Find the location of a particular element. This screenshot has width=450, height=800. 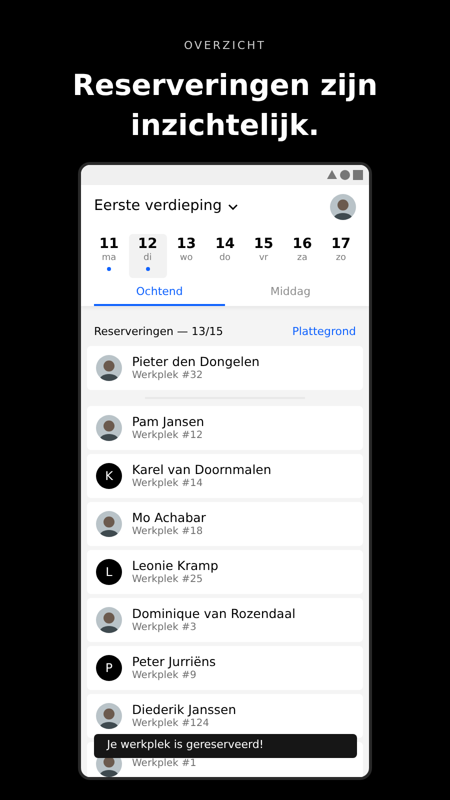

day-button: 16 za is located at coordinates (302, 256).